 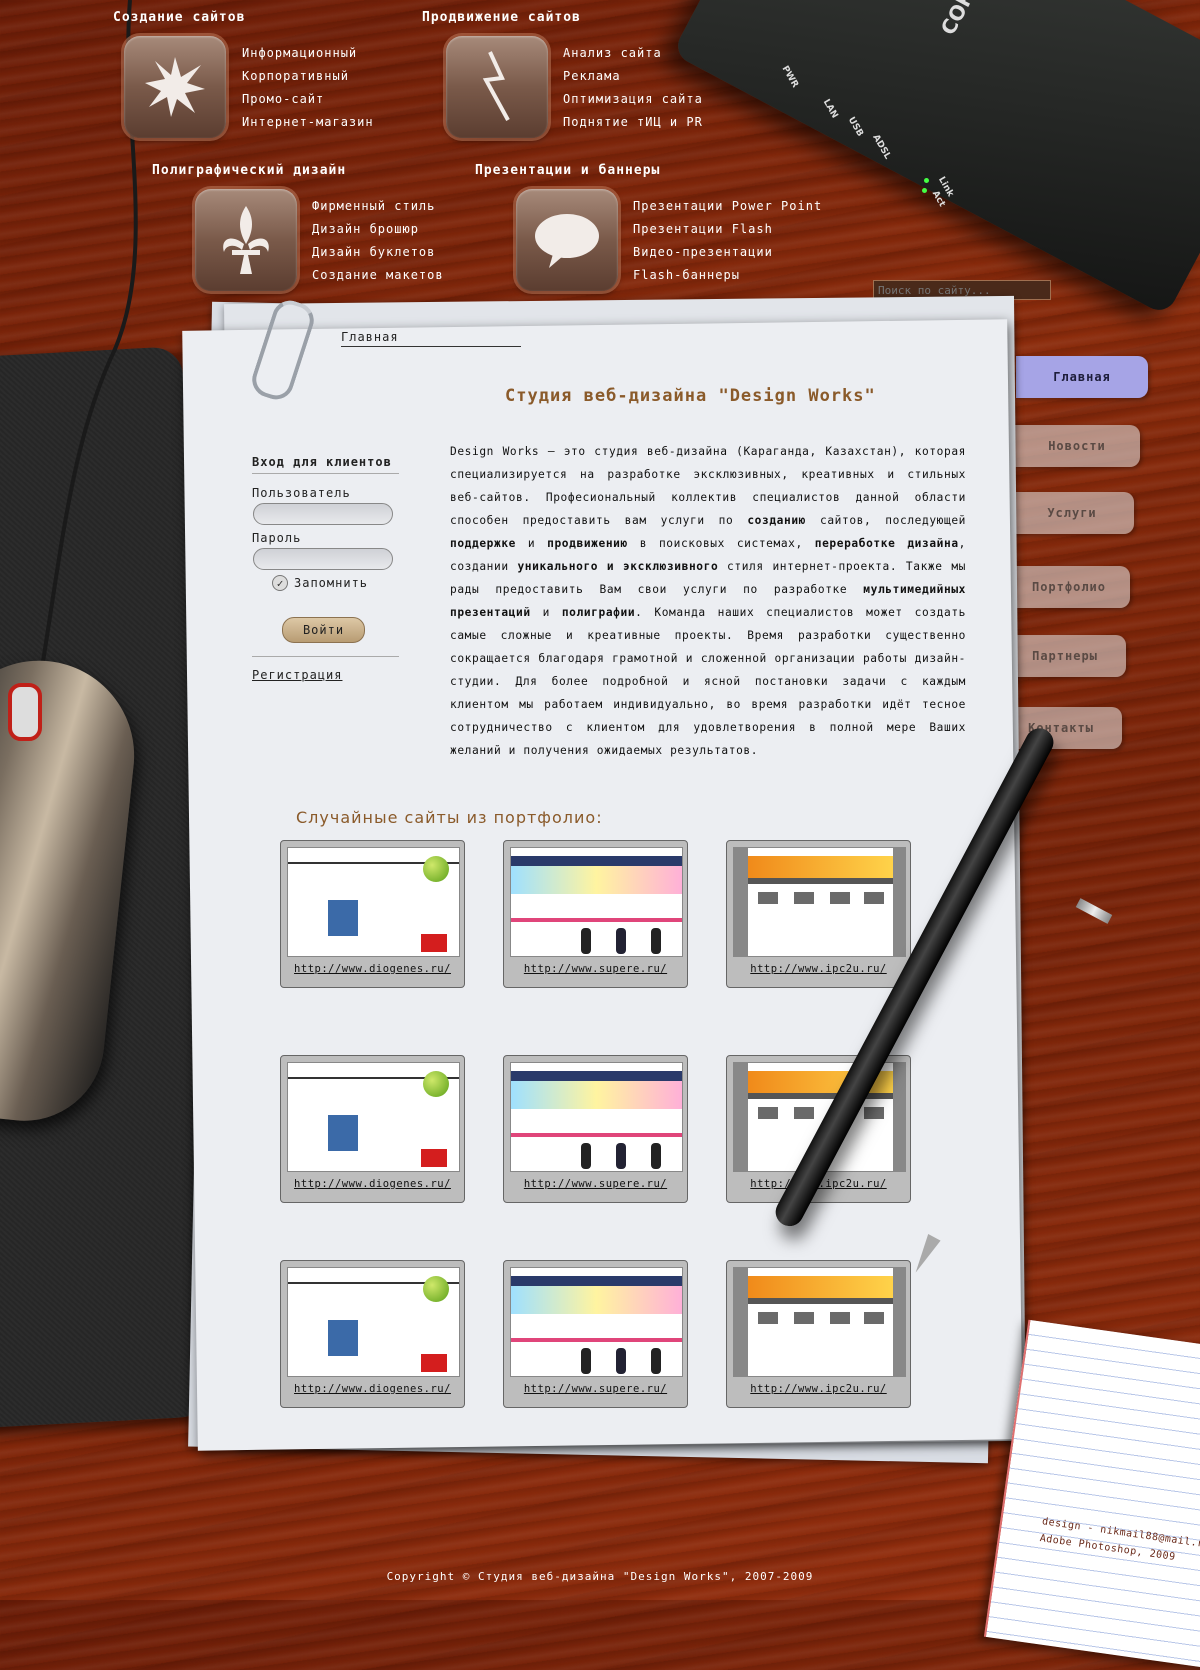 What do you see at coordinates (886, 543) in the screenshot?
I see `intro-emphasis: переработке дизайна` at bounding box center [886, 543].